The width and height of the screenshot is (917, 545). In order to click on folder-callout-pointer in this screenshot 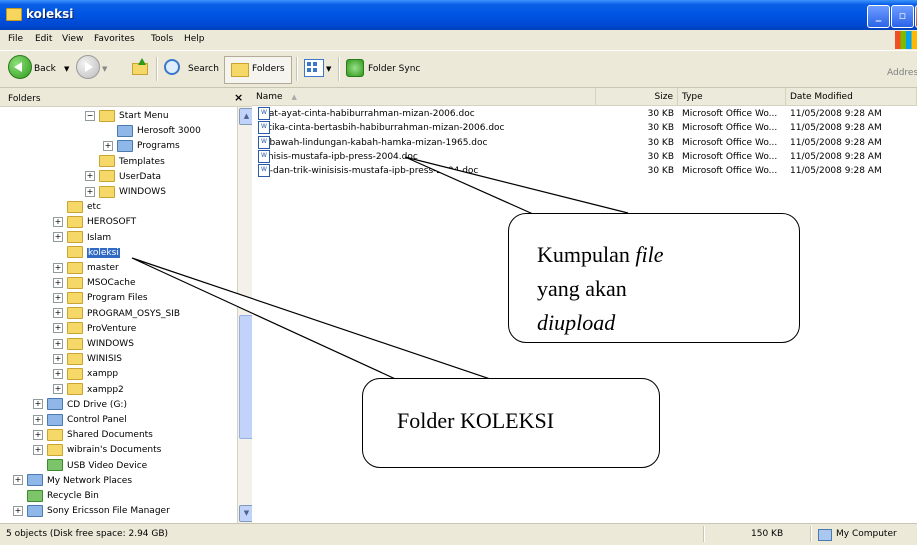, I will do `click(317, 323)`.